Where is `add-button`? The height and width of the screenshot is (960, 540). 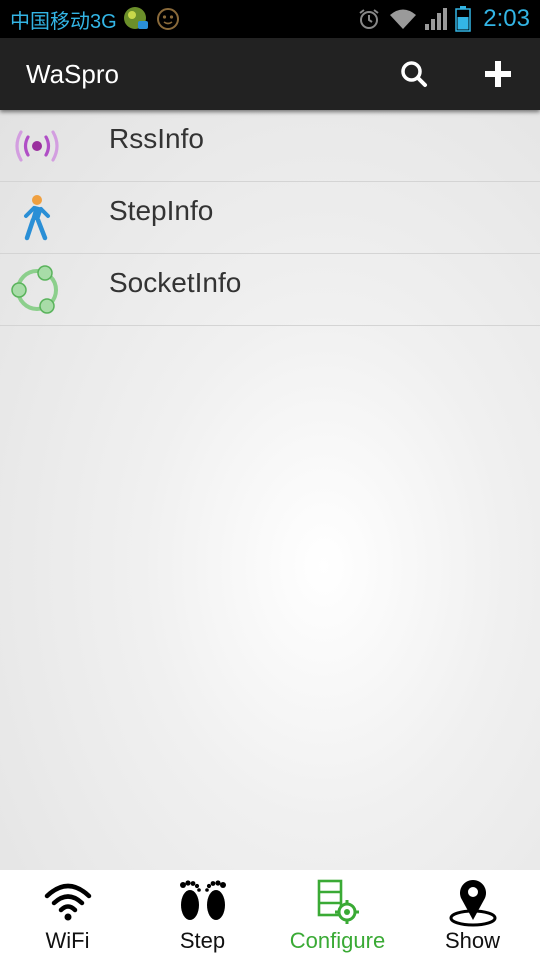
add-button is located at coordinates (498, 74).